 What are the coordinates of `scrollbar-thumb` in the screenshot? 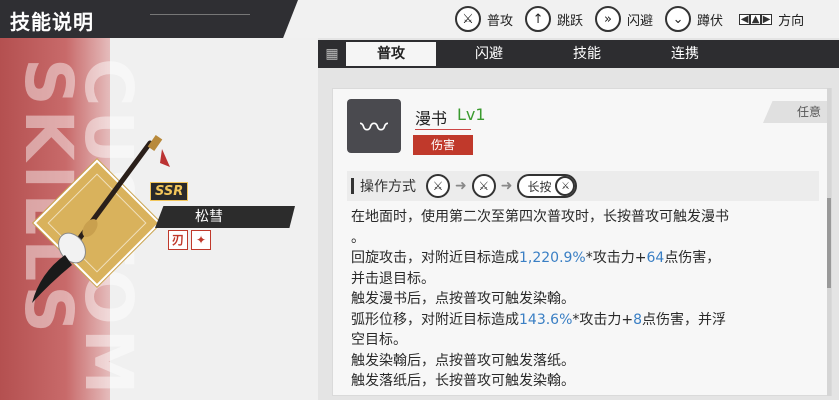 It's located at (829, 243).